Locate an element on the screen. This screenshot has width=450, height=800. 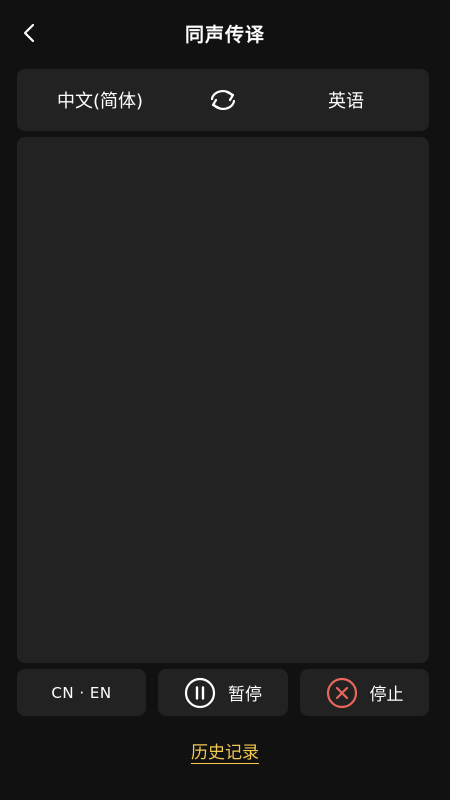
page-title: 同声传译 is located at coordinates (224, 35).